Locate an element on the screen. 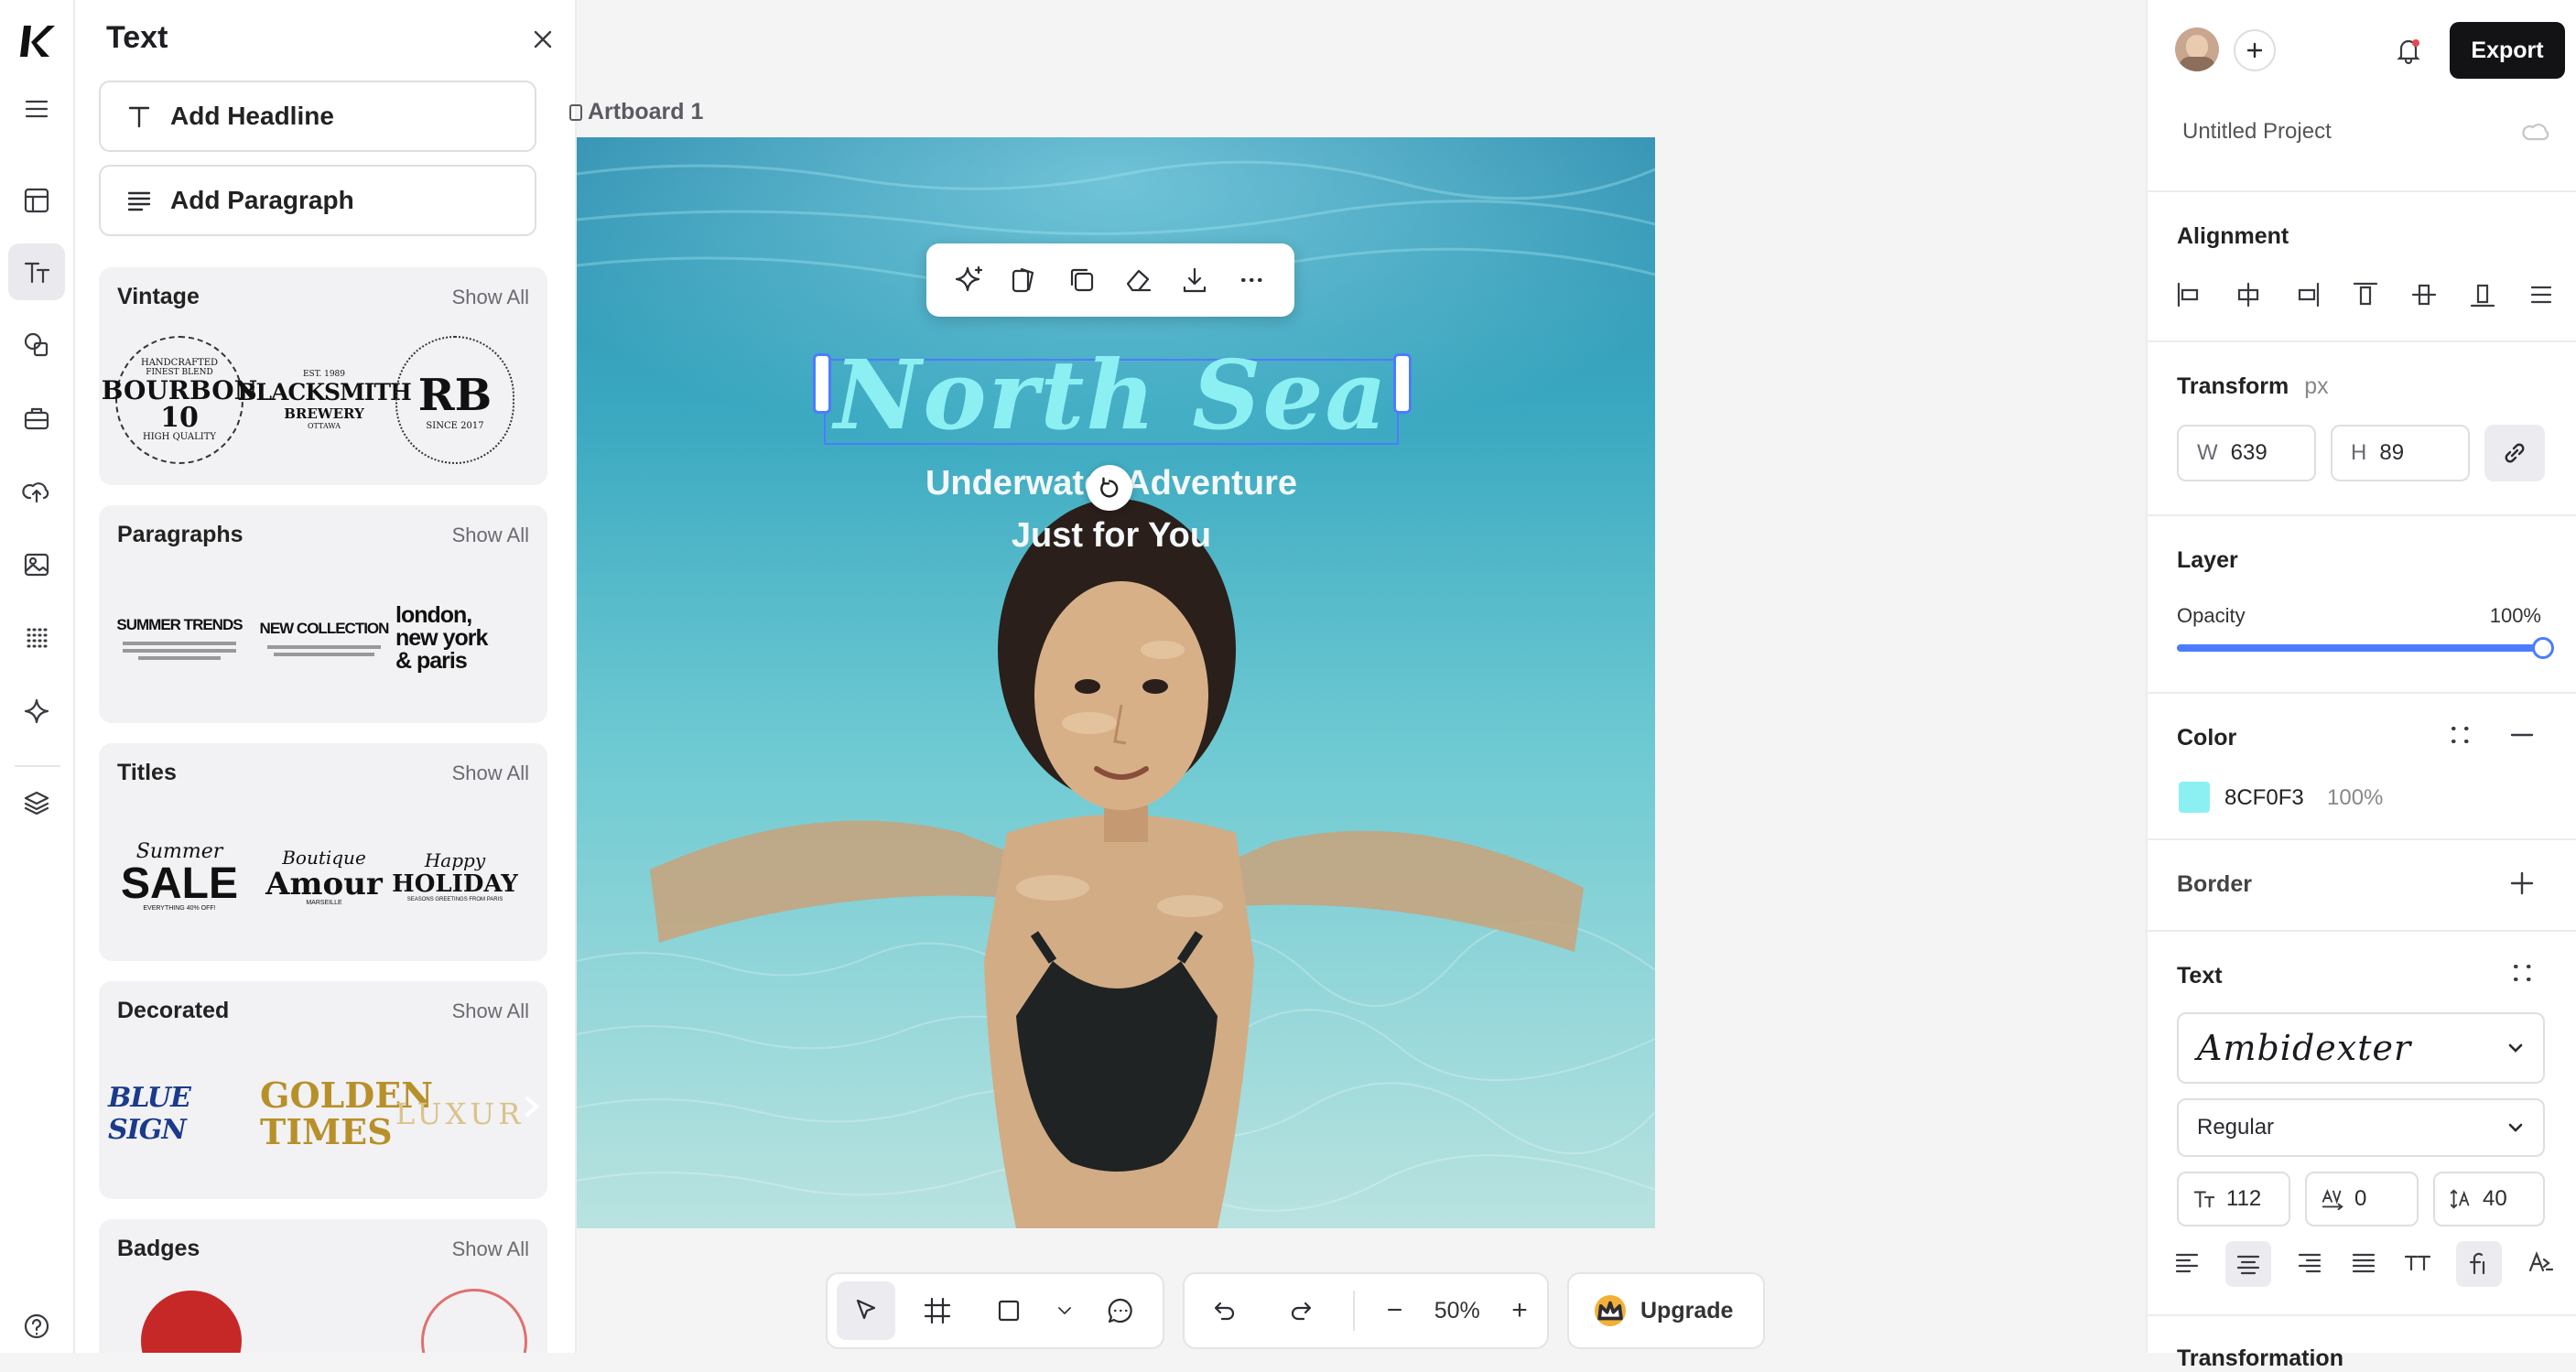 Image resolution: width=2576 pixels, height=1372 pixels. color-hex: 8CF0F3 is located at coordinates (2264, 798).